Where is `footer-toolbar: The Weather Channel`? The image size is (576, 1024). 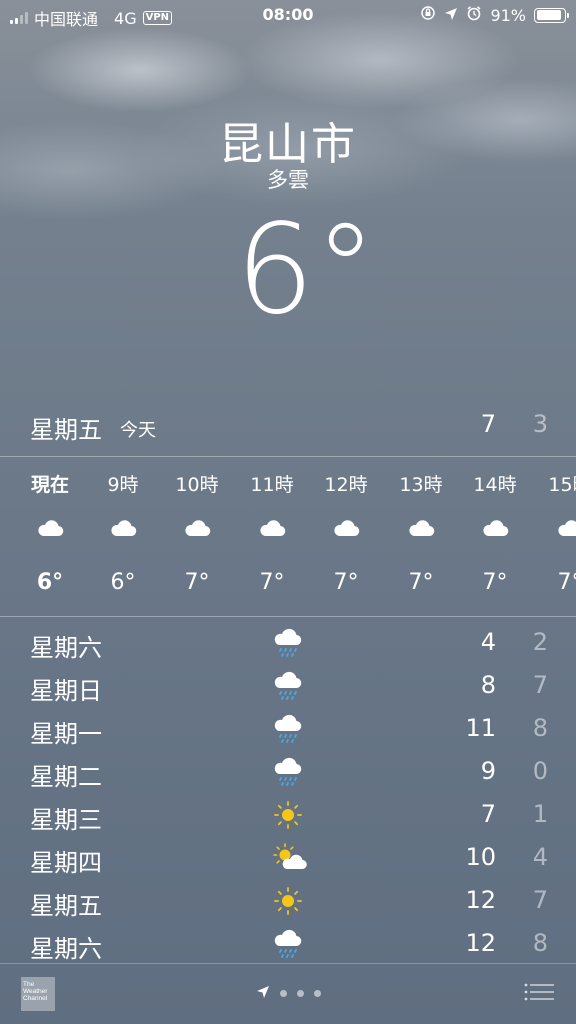 footer-toolbar: The Weather Channel is located at coordinates (288, 994).